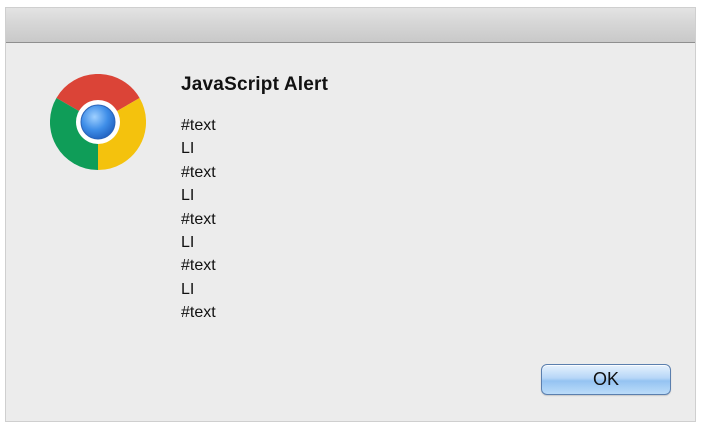 This screenshot has height=429, width=701. What do you see at coordinates (350, 25) in the screenshot?
I see `dialog-title-bar` at bounding box center [350, 25].